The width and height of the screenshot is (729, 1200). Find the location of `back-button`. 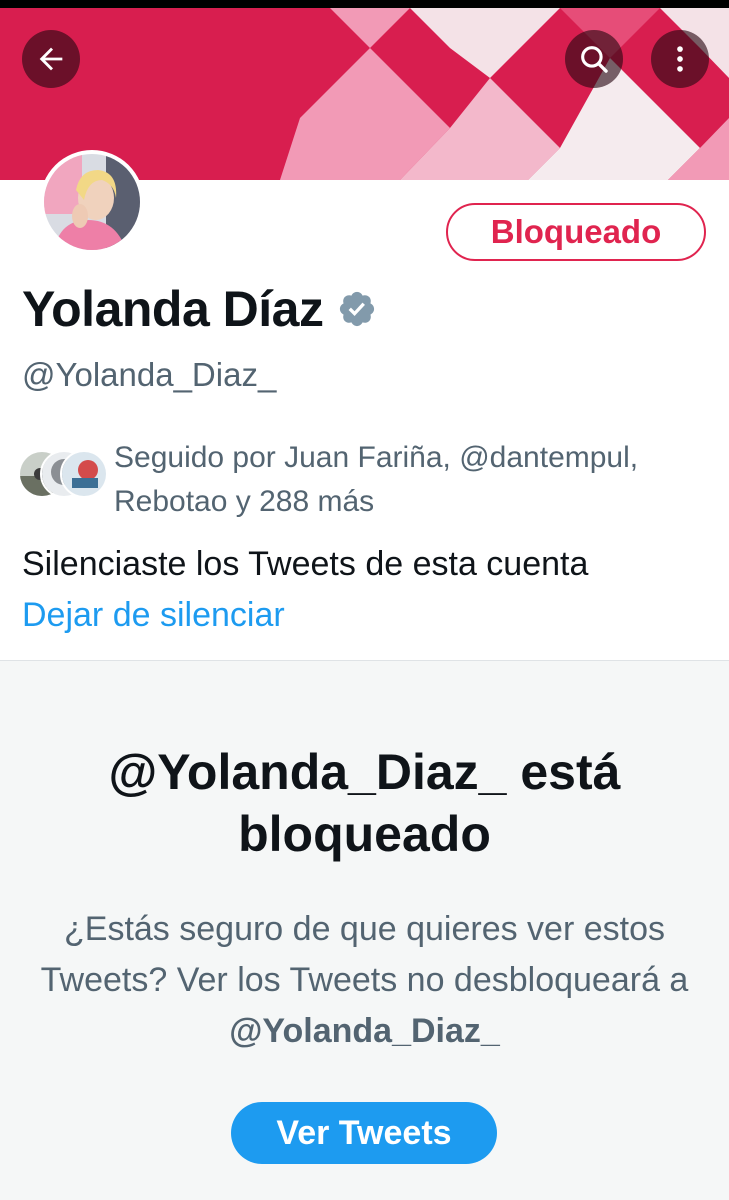

back-button is located at coordinates (51, 59).